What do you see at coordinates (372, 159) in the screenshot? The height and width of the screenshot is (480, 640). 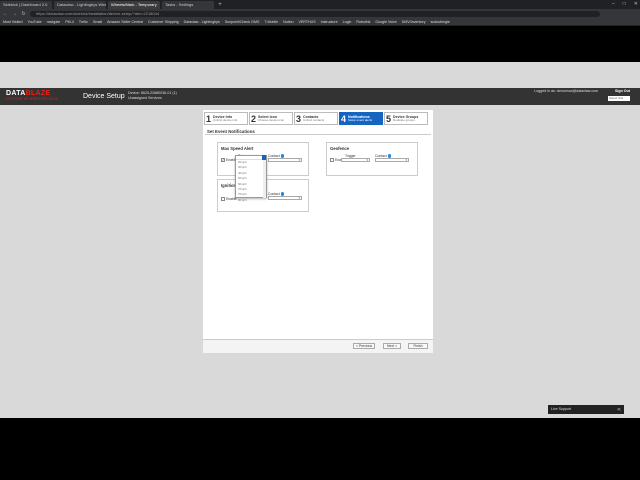 I see `geofence-card: Geofence Enable Trigger ▾ Contact ▾` at bounding box center [372, 159].